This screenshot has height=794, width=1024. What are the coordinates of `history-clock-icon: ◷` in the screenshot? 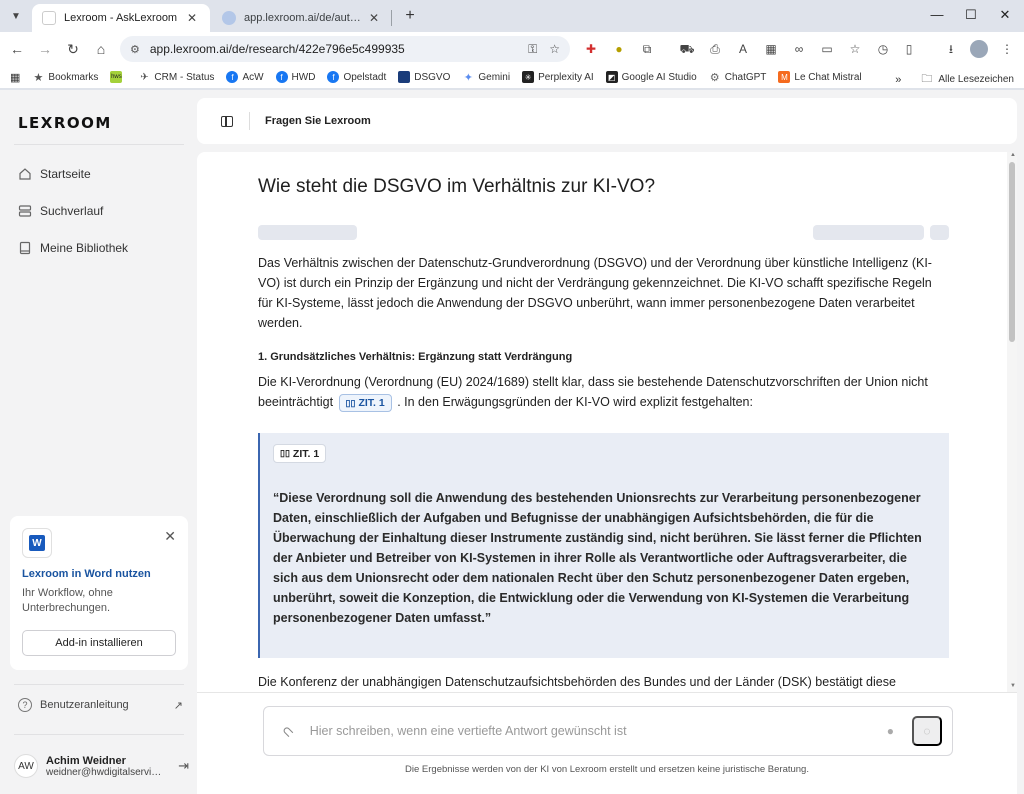 It's located at (883, 49).